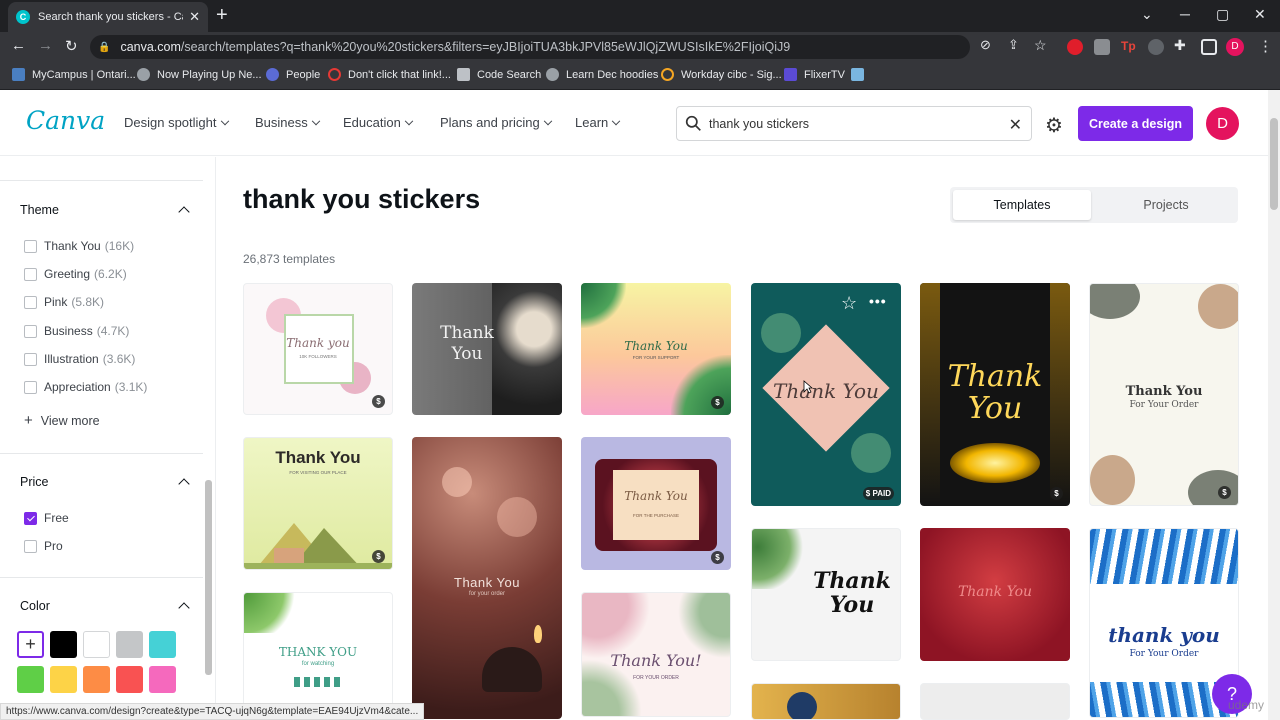 This screenshot has width=1280, height=720. I want to click on play-icon, so click(790, 74).